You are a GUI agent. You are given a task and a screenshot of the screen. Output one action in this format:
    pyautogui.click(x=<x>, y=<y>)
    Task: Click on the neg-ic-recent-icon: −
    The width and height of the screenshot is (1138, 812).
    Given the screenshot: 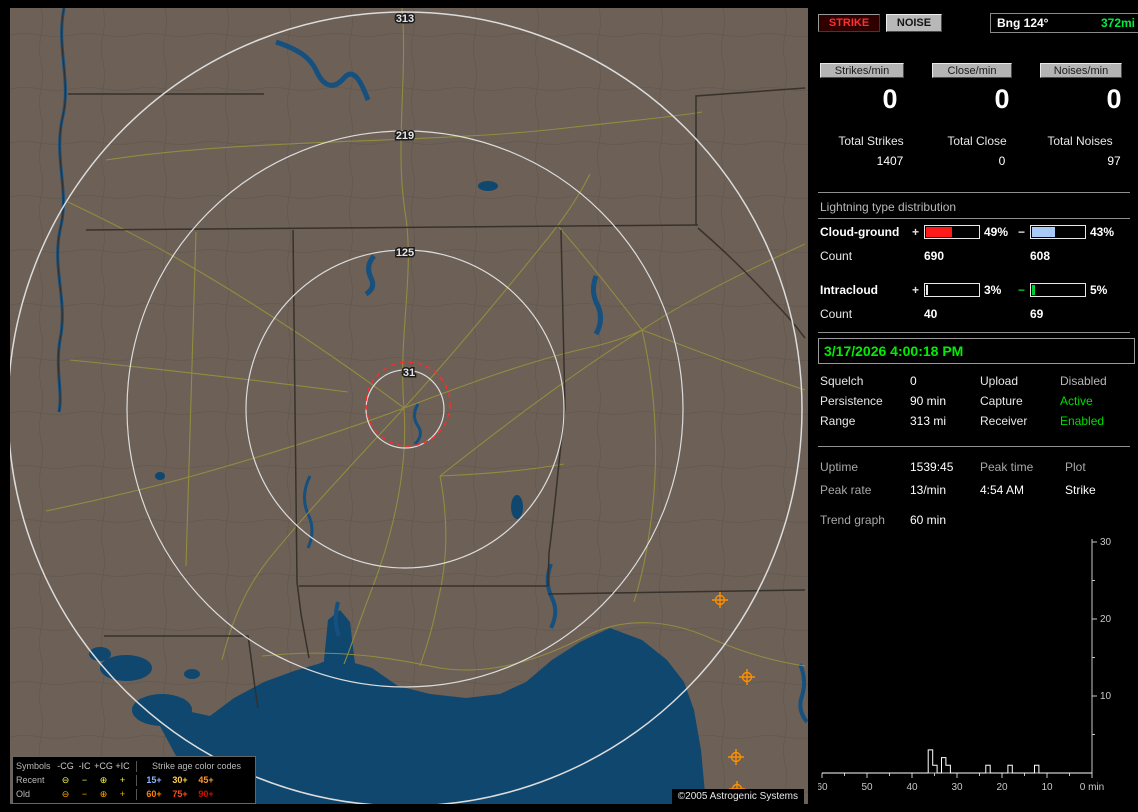 What is the action you would take?
    pyautogui.click(x=84, y=780)
    